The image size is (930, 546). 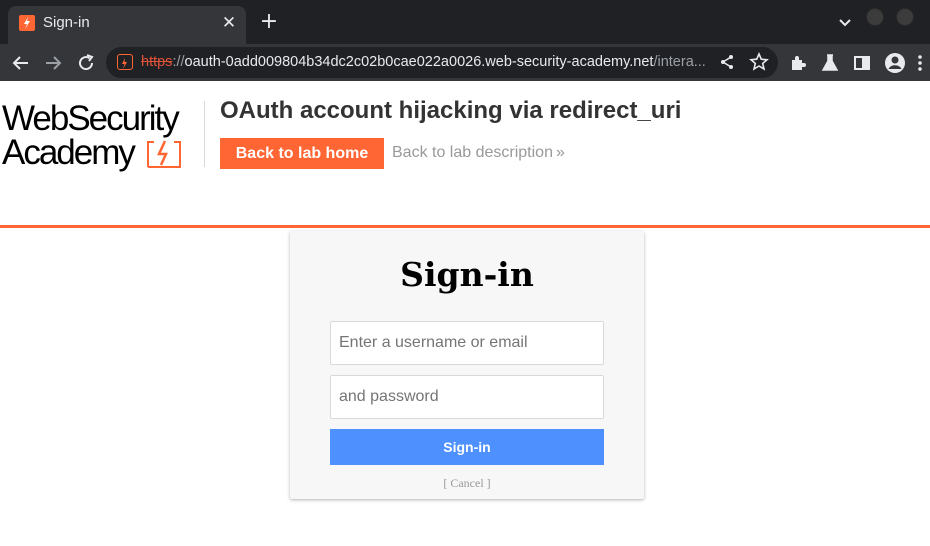 What do you see at coordinates (157, 62) in the screenshot?
I see `url-scheme: https` at bounding box center [157, 62].